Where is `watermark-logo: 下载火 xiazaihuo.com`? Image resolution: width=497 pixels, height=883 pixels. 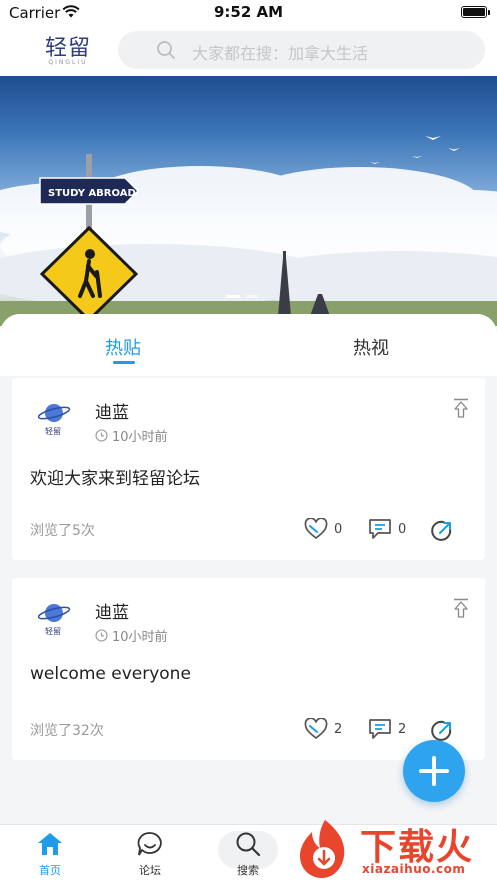 watermark-logo: 下载火 xiazaihuo.com is located at coordinates (393, 849).